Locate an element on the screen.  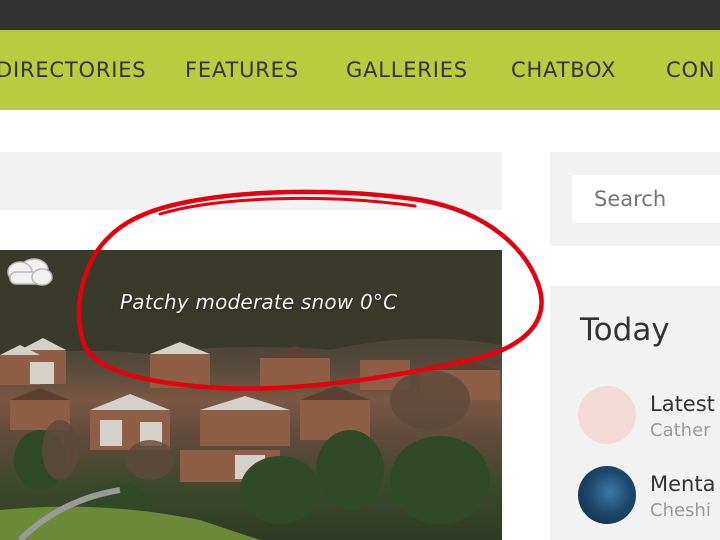
weather-text: Patchy moderate snow 0°C is located at coordinates (259, 302).